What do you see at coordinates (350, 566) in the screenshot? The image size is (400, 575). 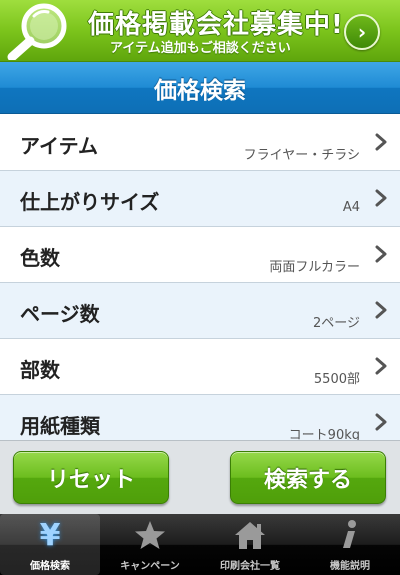 I see `tab-label: 機能説明` at bounding box center [350, 566].